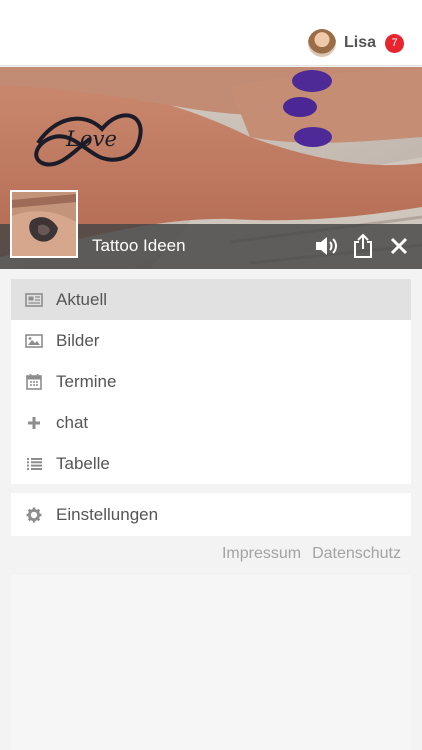 This screenshot has width=422, height=750. Describe the element at coordinates (211, 422) in the screenshot. I see `menu-item-chat: chat` at that location.